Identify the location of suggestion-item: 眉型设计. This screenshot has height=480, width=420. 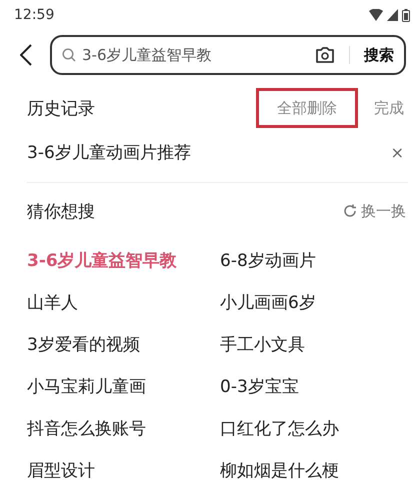
(61, 469).